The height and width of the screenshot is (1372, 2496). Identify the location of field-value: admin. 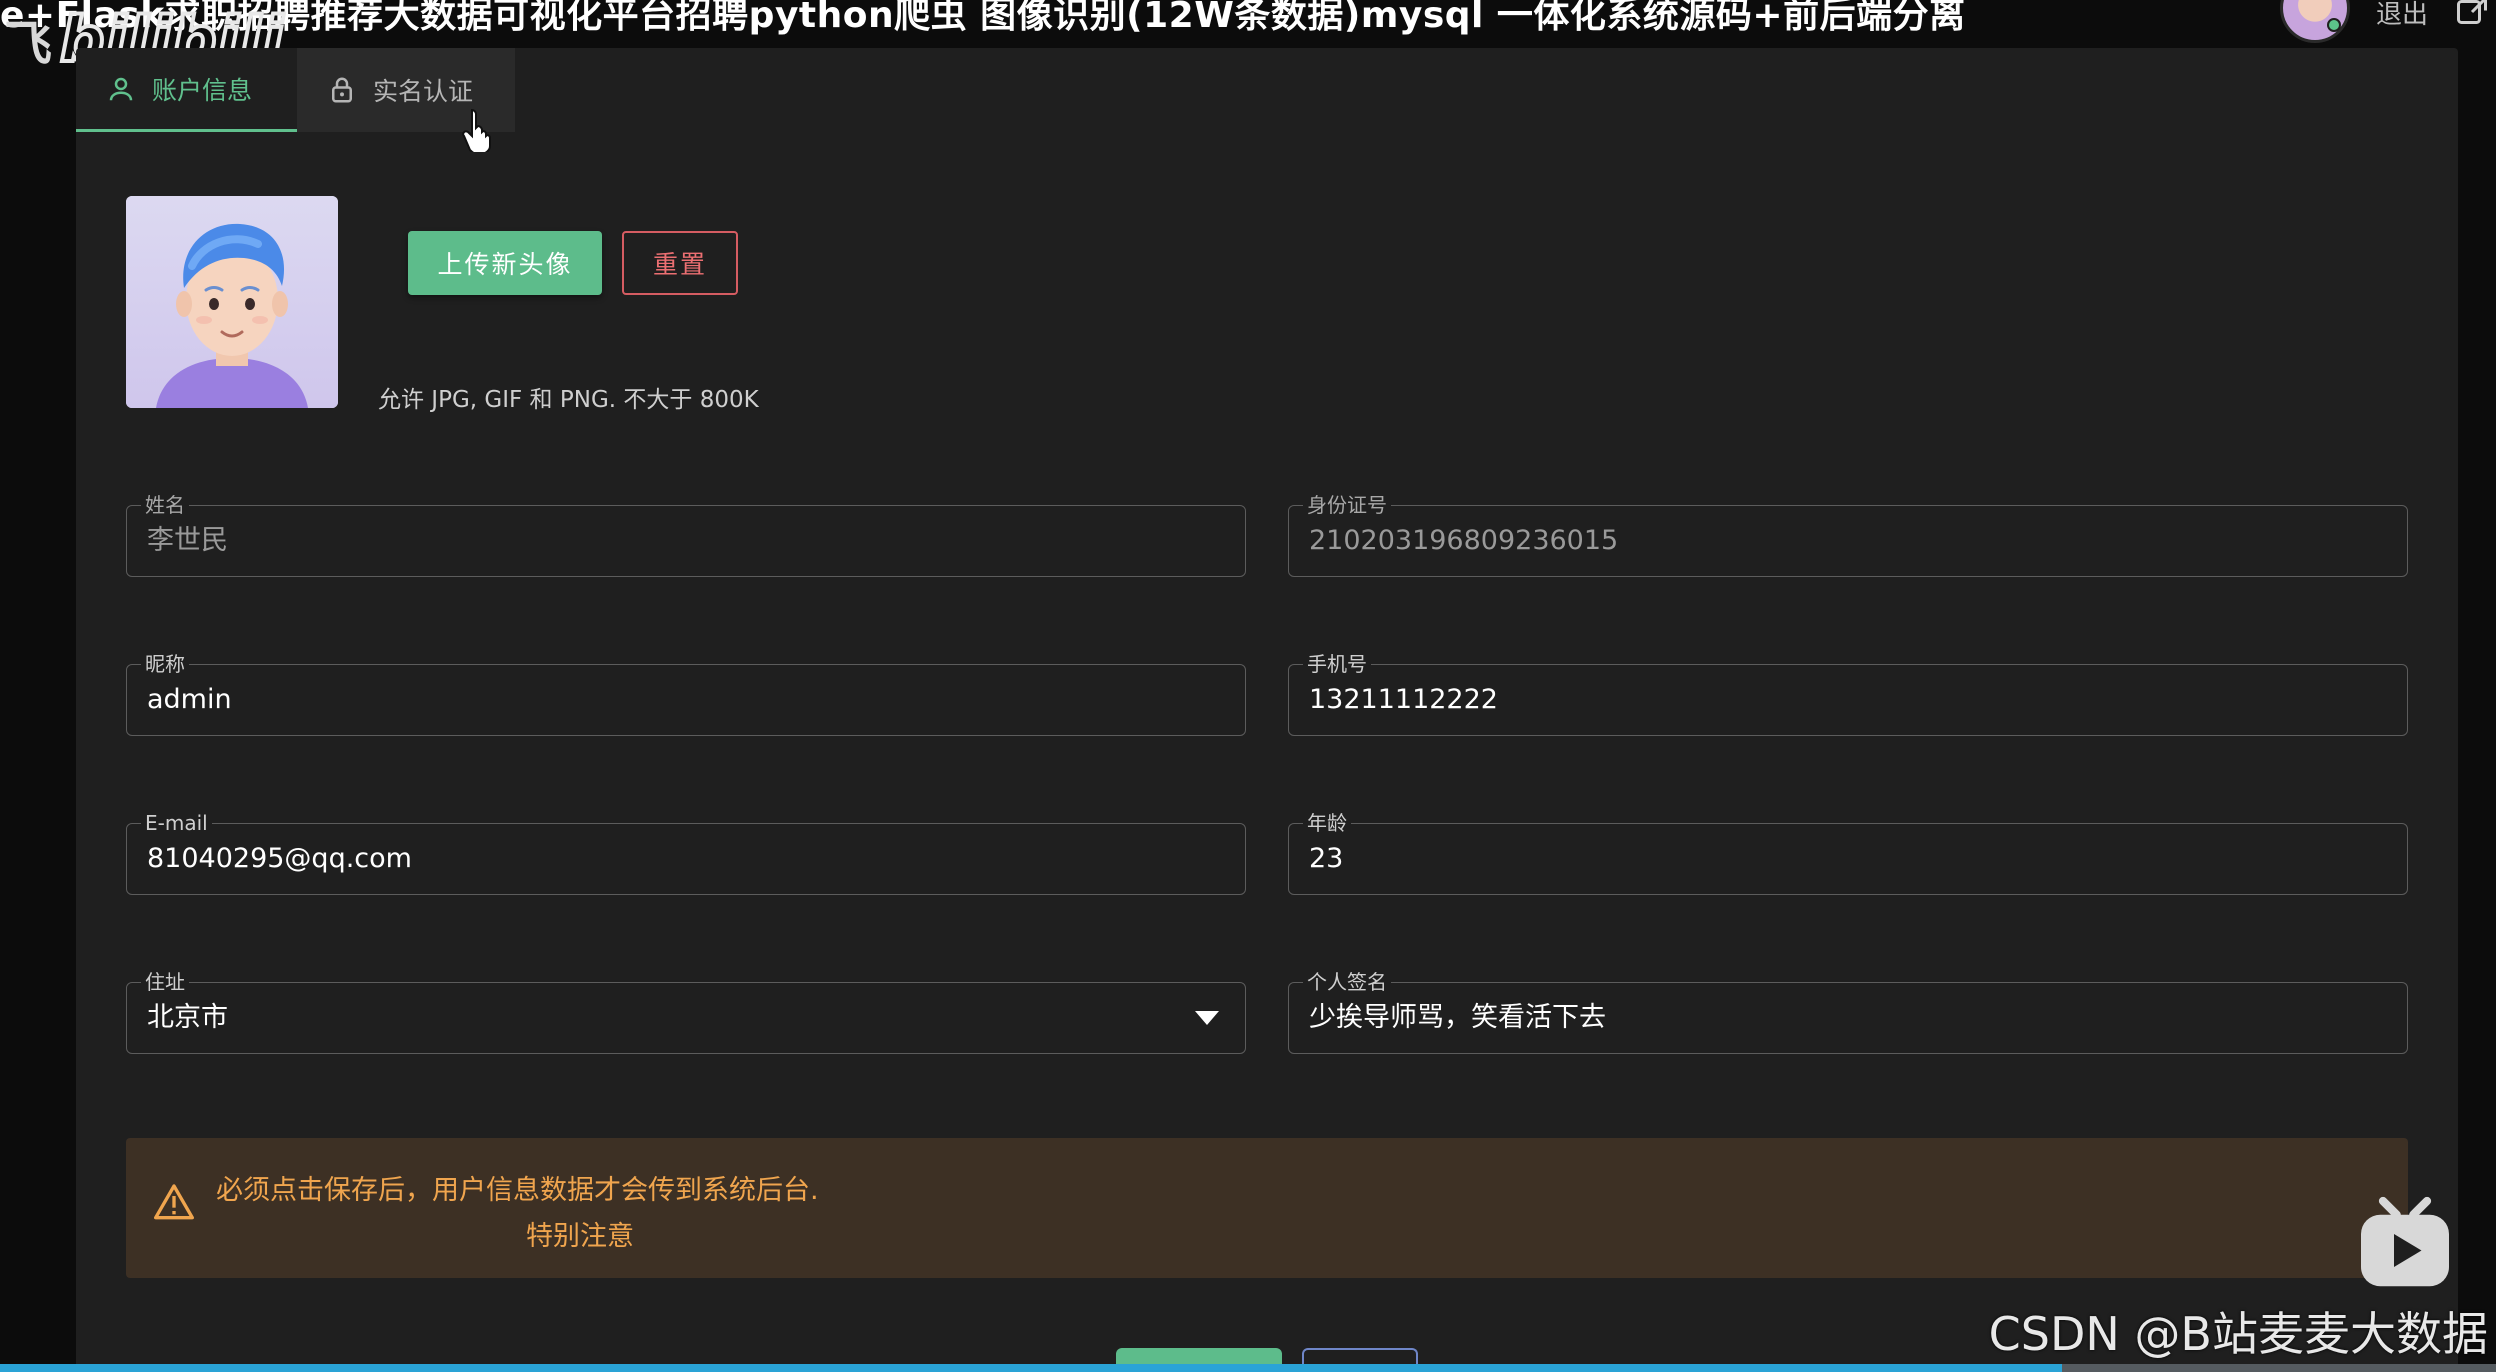
(189, 699).